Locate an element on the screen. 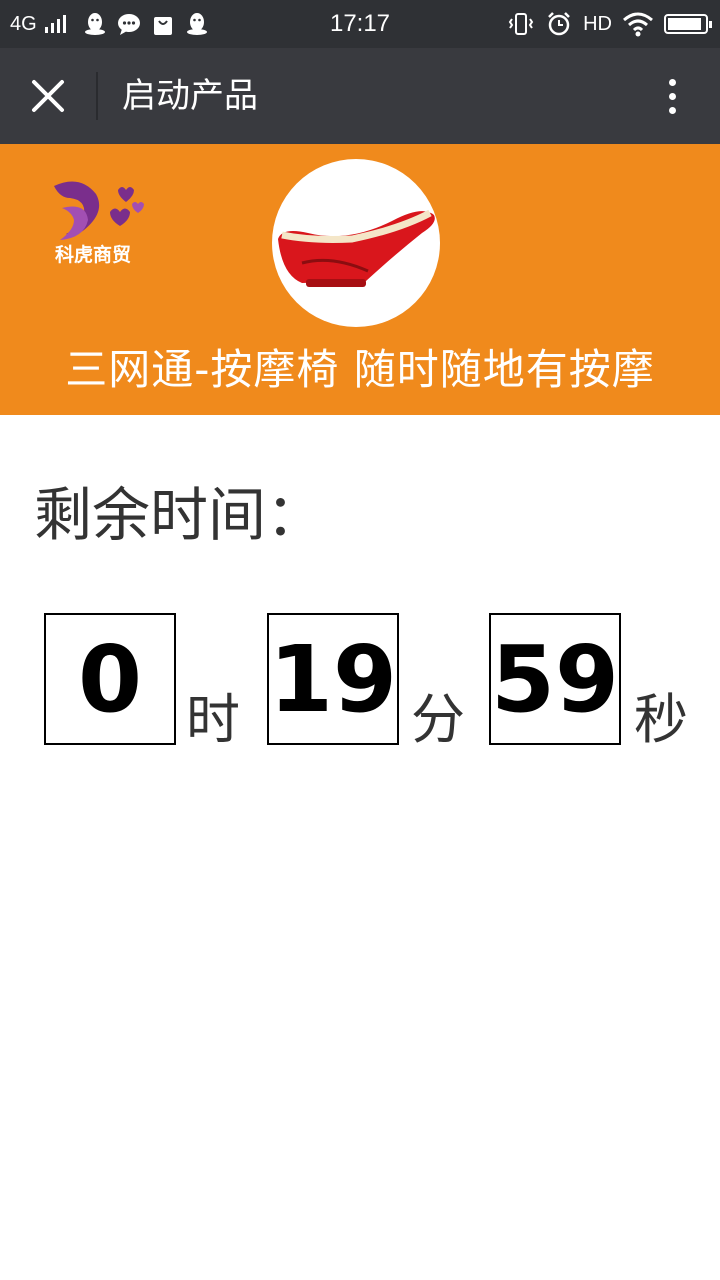 The width and height of the screenshot is (720, 1280). battery-icon is located at coordinates (688, 24).